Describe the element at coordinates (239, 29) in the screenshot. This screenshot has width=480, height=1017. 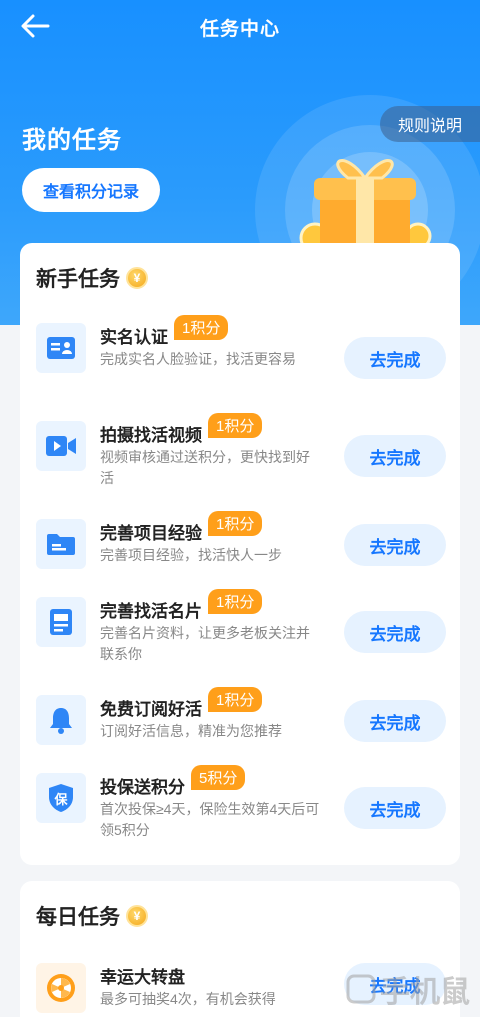
I see `page-title: 任务中心` at that location.